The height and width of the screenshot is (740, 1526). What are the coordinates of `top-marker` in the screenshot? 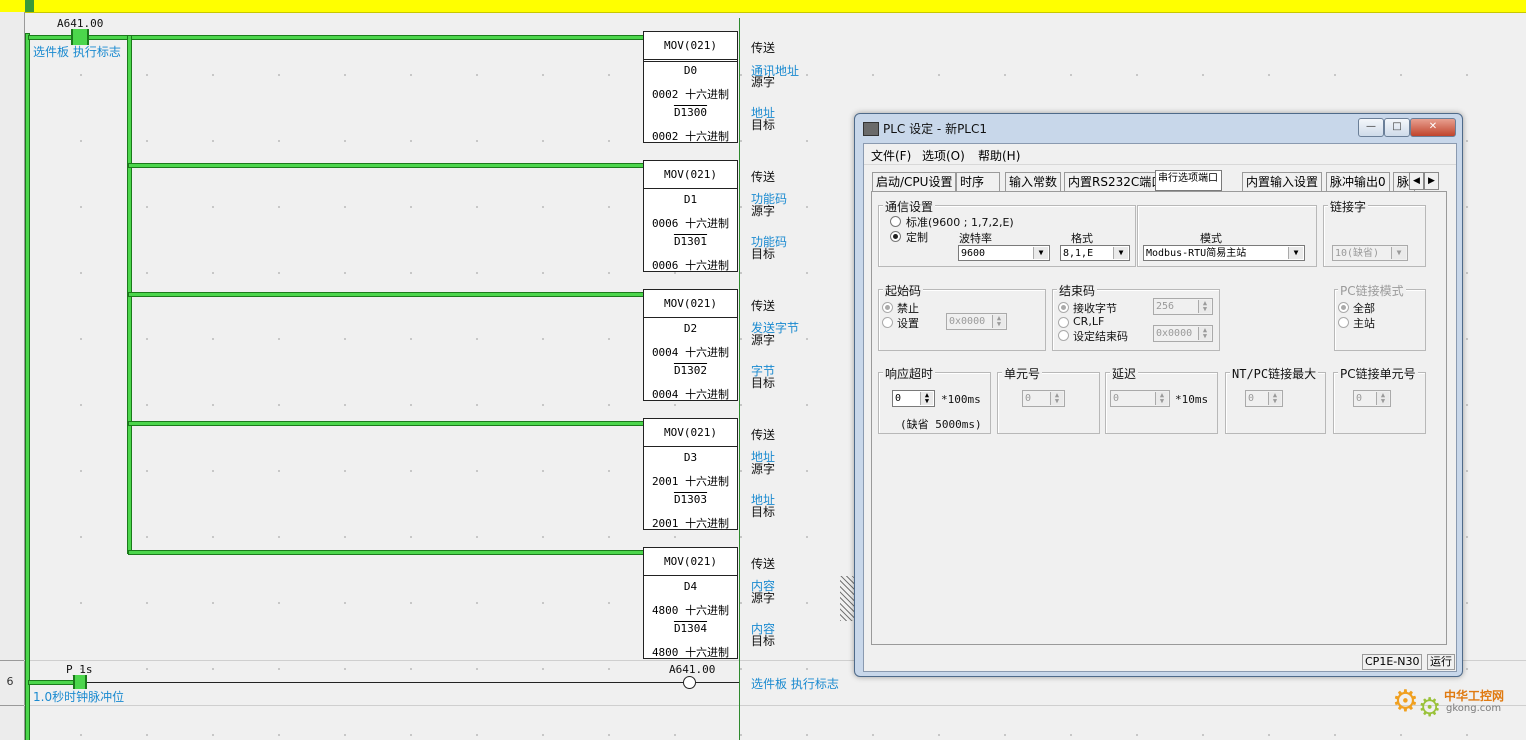 It's located at (29, 6).